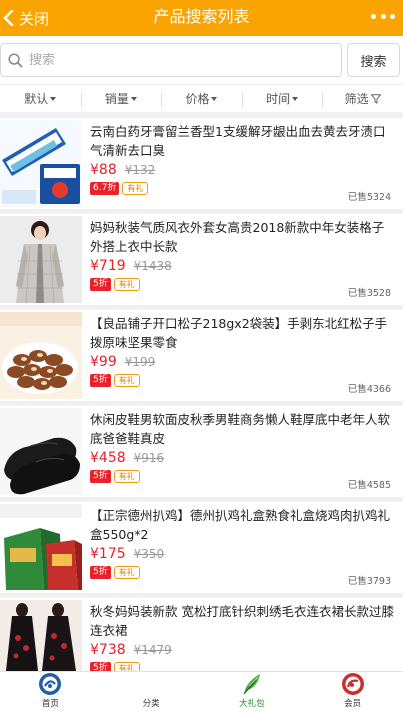 The width and height of the screenshot is (403, 711). Describe the element at coordinates (34, 18) in the screenshot. I see `close-label: 关闭` at that location.